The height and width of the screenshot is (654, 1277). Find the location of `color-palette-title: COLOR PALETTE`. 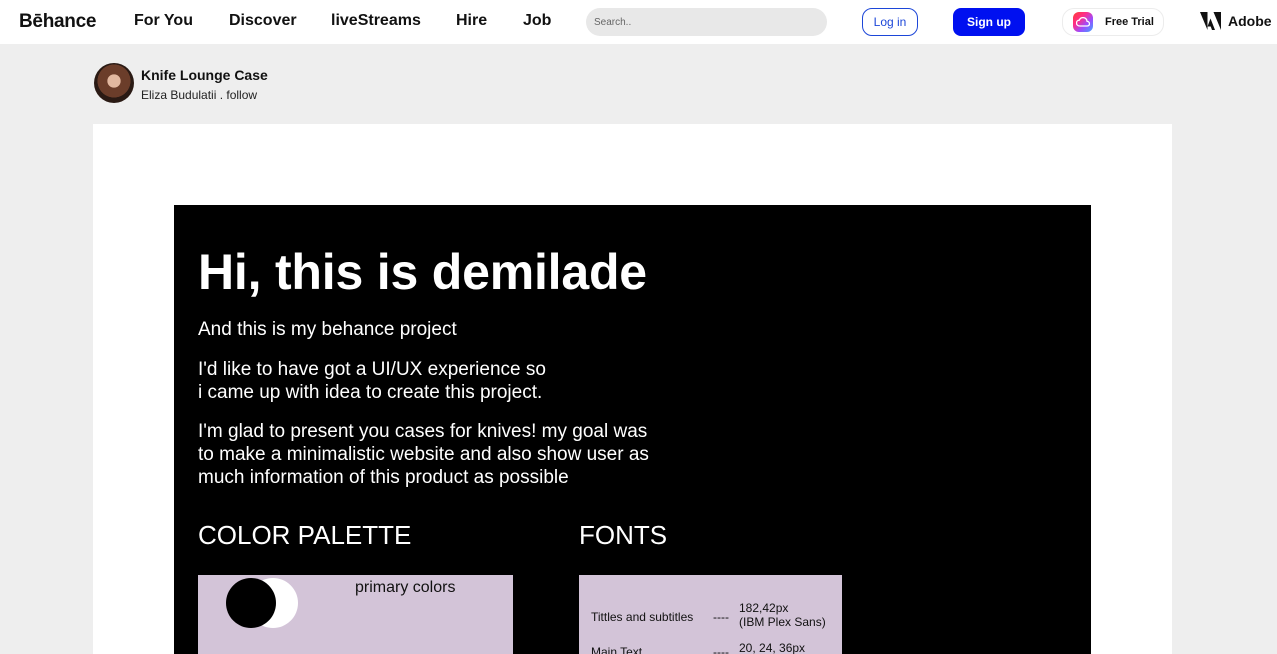

color-palette-title: COLOR PALETTE is located at coordinates (305, 535).